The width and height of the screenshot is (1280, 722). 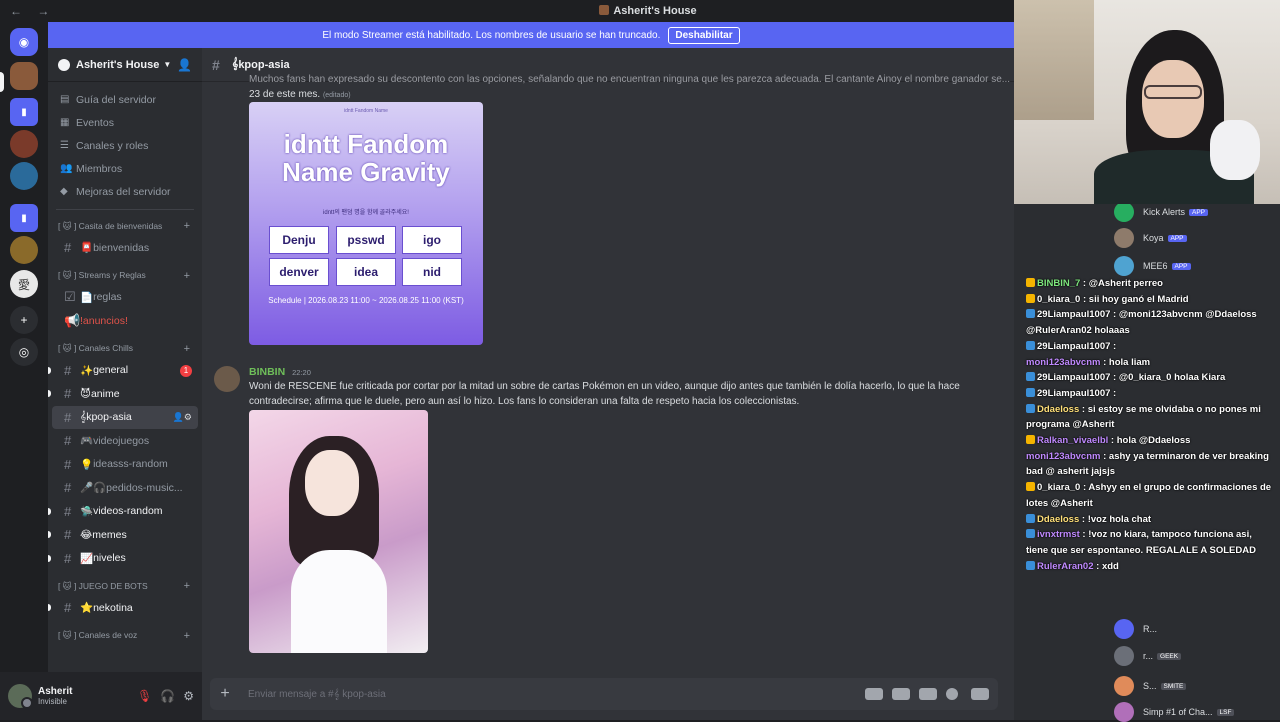 I want to click on gif-icon, so click(x=901, y=694).